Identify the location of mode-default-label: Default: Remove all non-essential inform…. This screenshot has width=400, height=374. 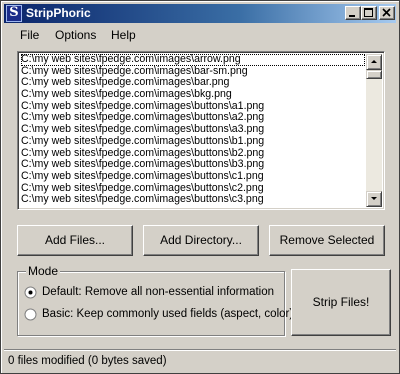
(158, 292).